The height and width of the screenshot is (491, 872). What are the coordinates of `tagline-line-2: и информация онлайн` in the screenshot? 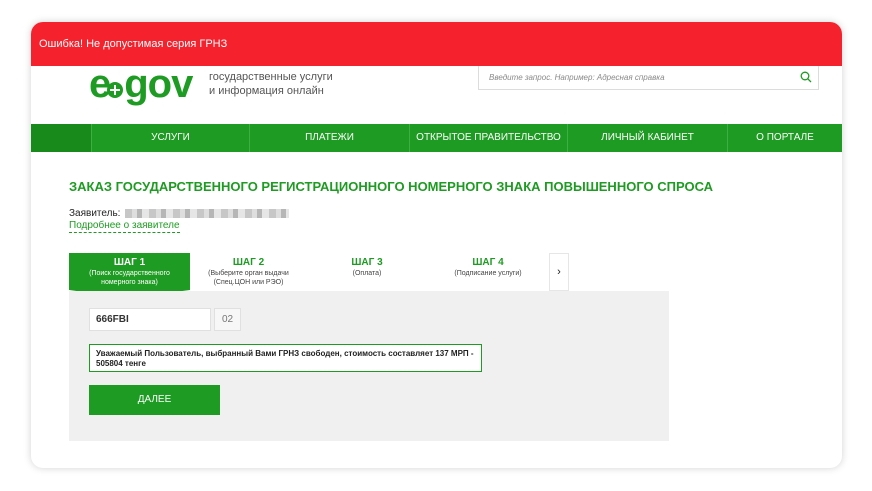 It's located at (266, 91).